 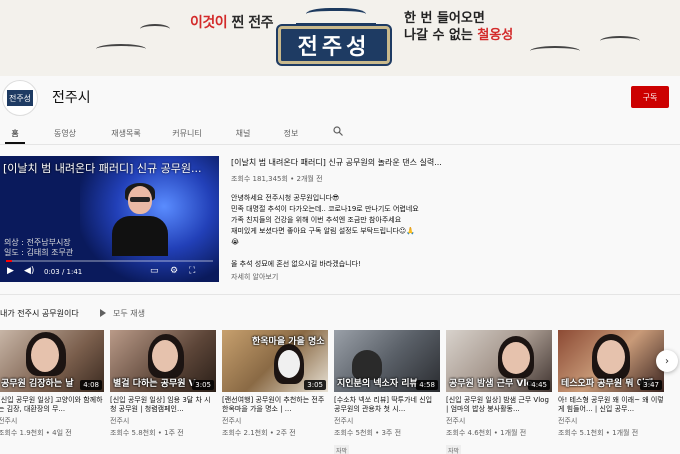 I want to click on shelf-title: 내가 전주시 공무원이다, so click(x=39, y=313).